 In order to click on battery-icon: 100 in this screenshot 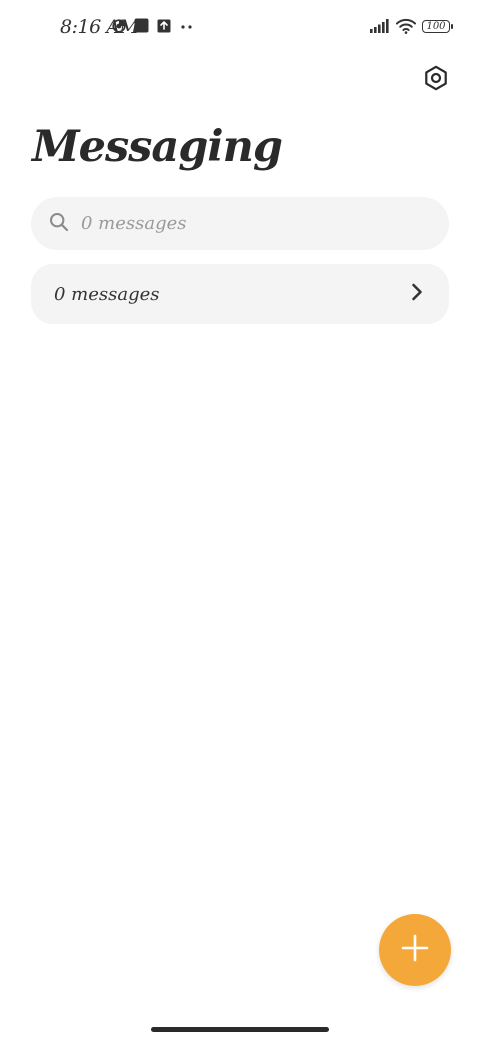, I will do `click(437, 26)`.